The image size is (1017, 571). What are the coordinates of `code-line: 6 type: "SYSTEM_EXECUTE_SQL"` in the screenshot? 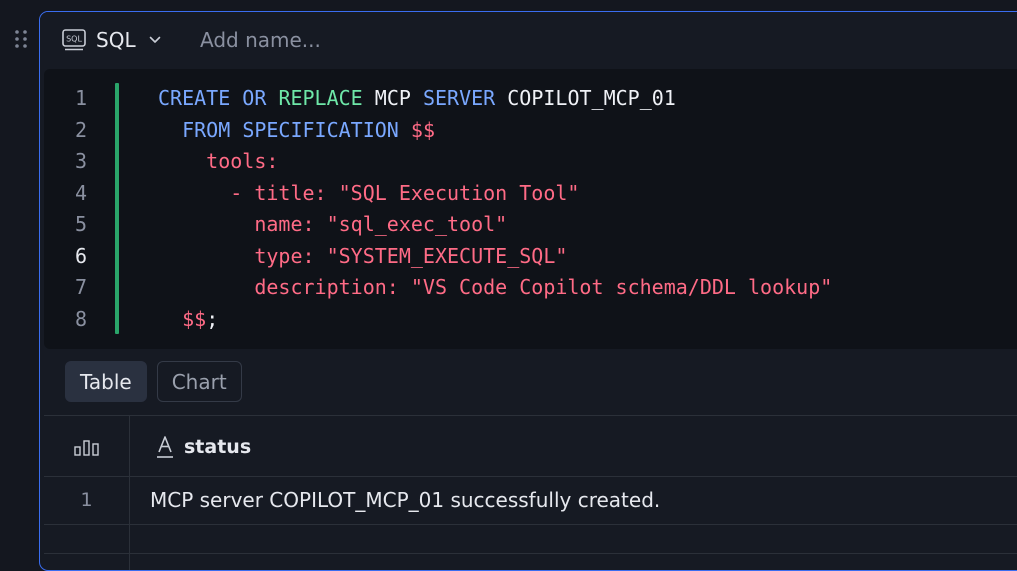 It's located at (530, 257).